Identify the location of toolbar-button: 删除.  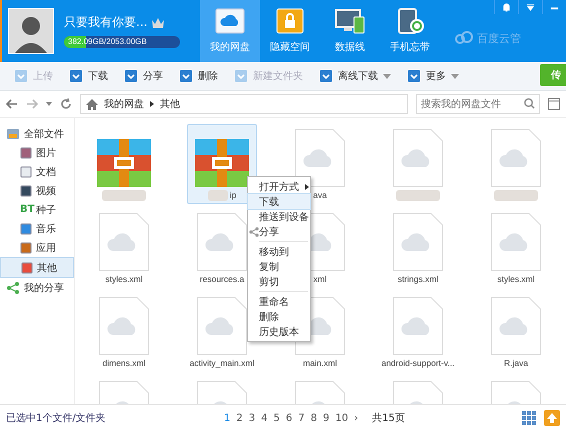
(198, 76).